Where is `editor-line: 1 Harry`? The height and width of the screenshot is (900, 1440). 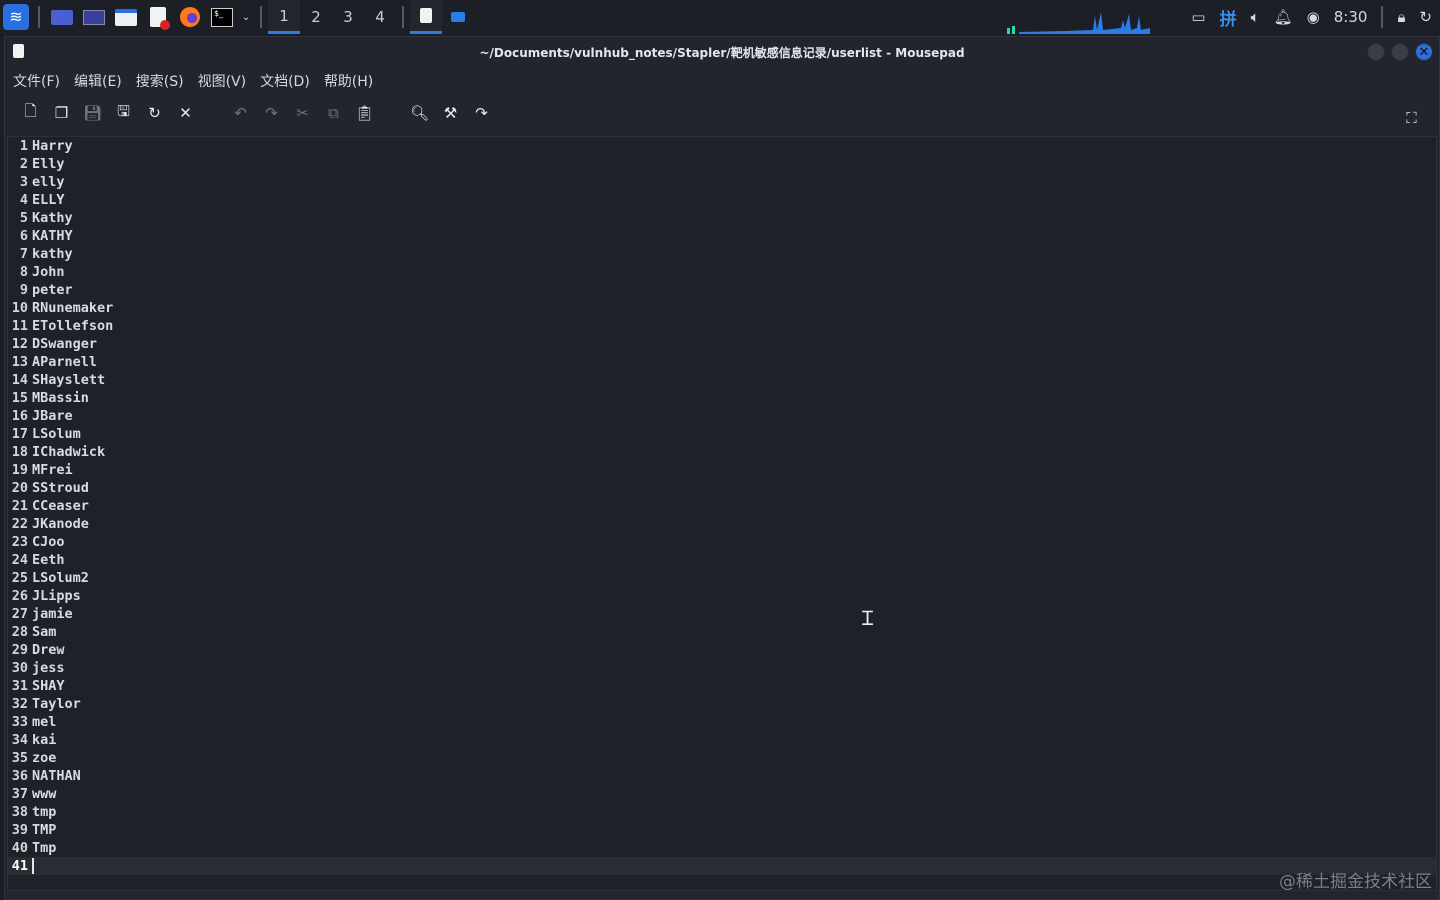 editor-line: 1 Harry is located at coordinates (722, 146).